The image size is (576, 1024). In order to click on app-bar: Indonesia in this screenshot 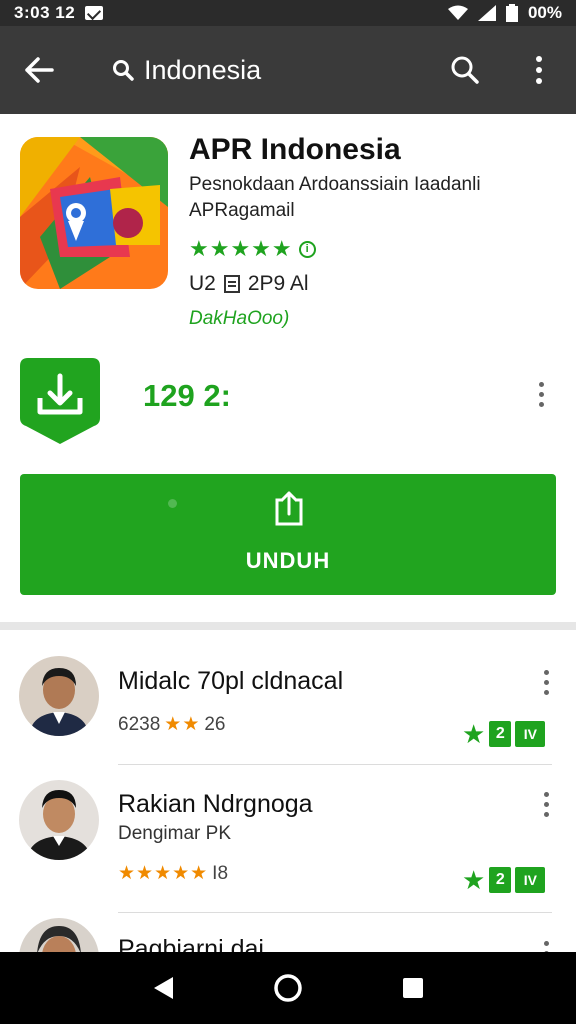, I will do `click(288, 70)`.